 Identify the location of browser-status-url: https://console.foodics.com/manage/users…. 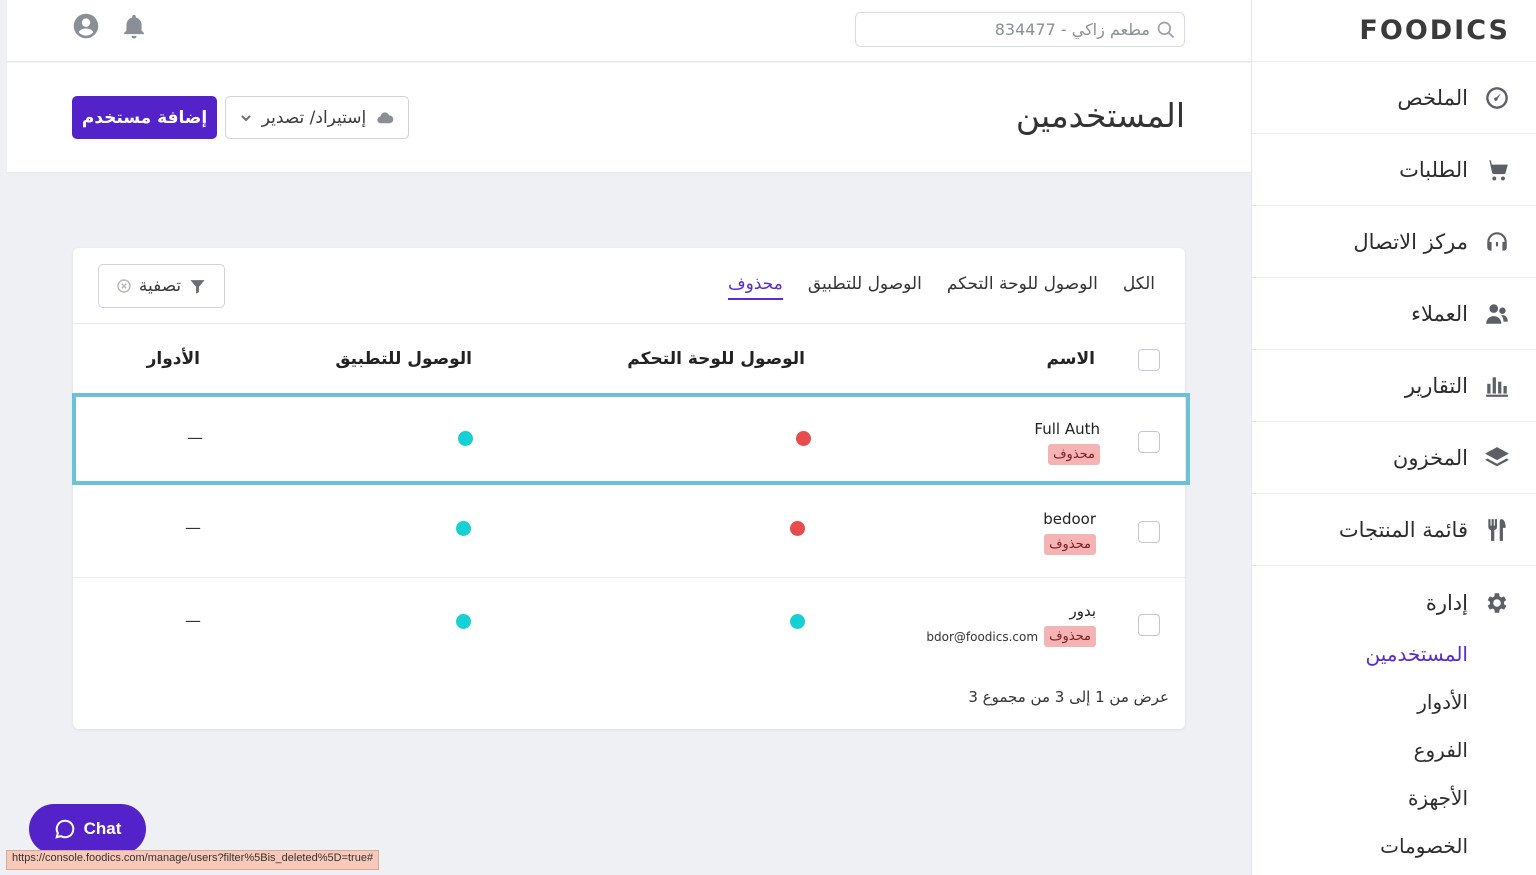
(193, 860).